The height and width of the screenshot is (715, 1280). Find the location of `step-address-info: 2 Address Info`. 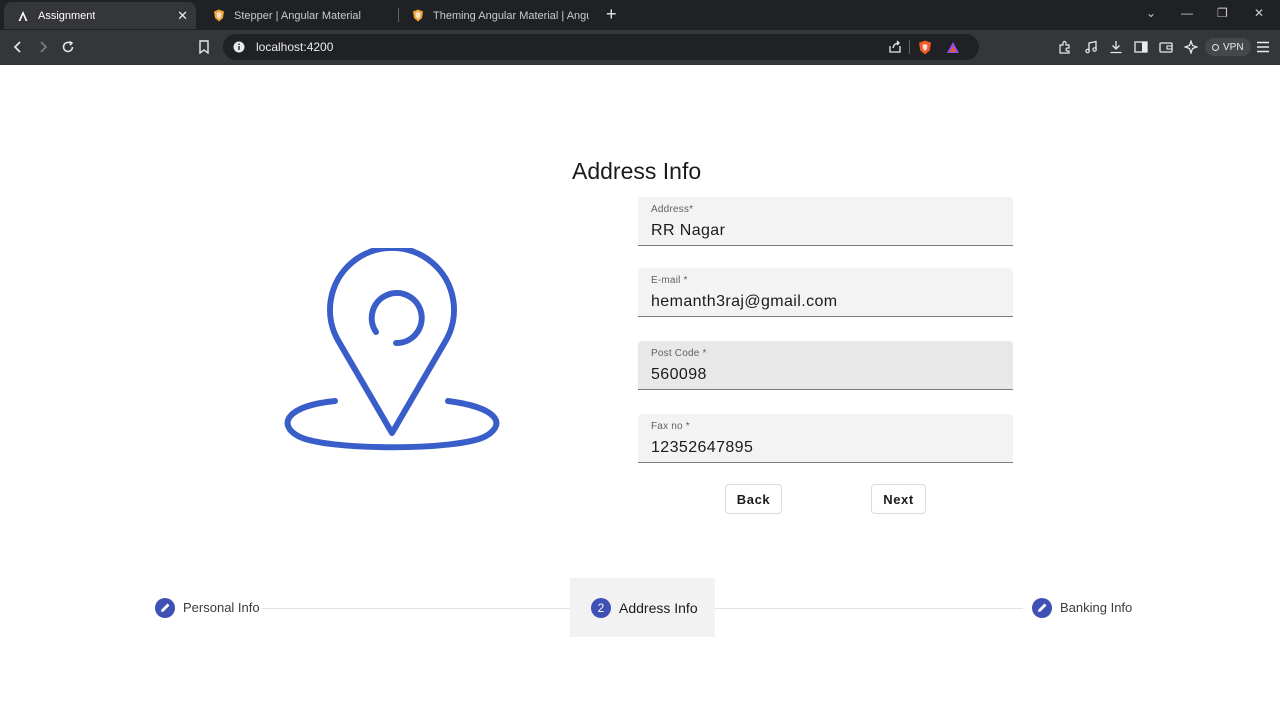

step-address-info: 2 Address Info is located at coordinates (642, 607).